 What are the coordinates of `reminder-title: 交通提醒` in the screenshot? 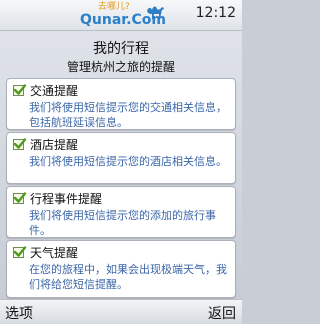 It's located at (54, 91).